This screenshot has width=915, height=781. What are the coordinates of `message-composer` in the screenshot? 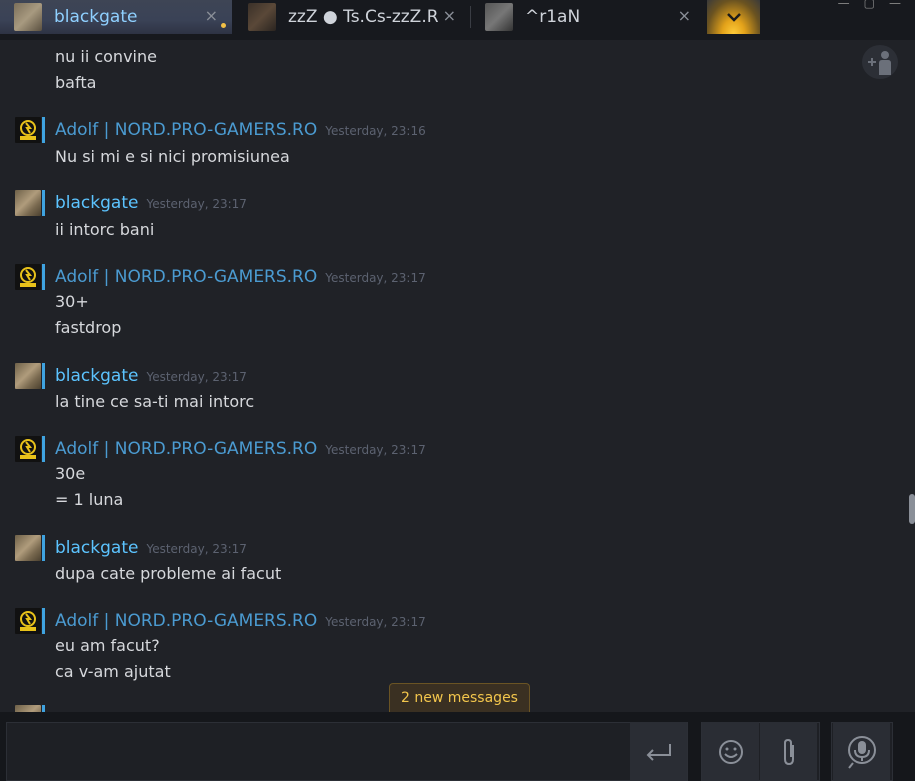 It's located at (457, 746).